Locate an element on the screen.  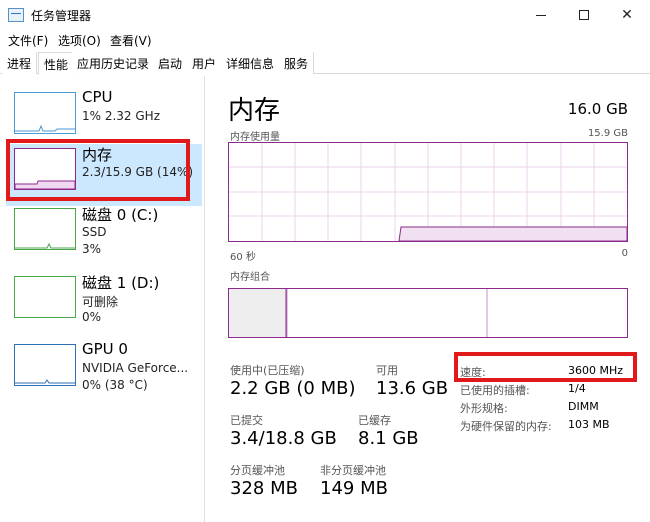
title-bar: 任务管理器 ✕ is located at coordinates (325, 15).